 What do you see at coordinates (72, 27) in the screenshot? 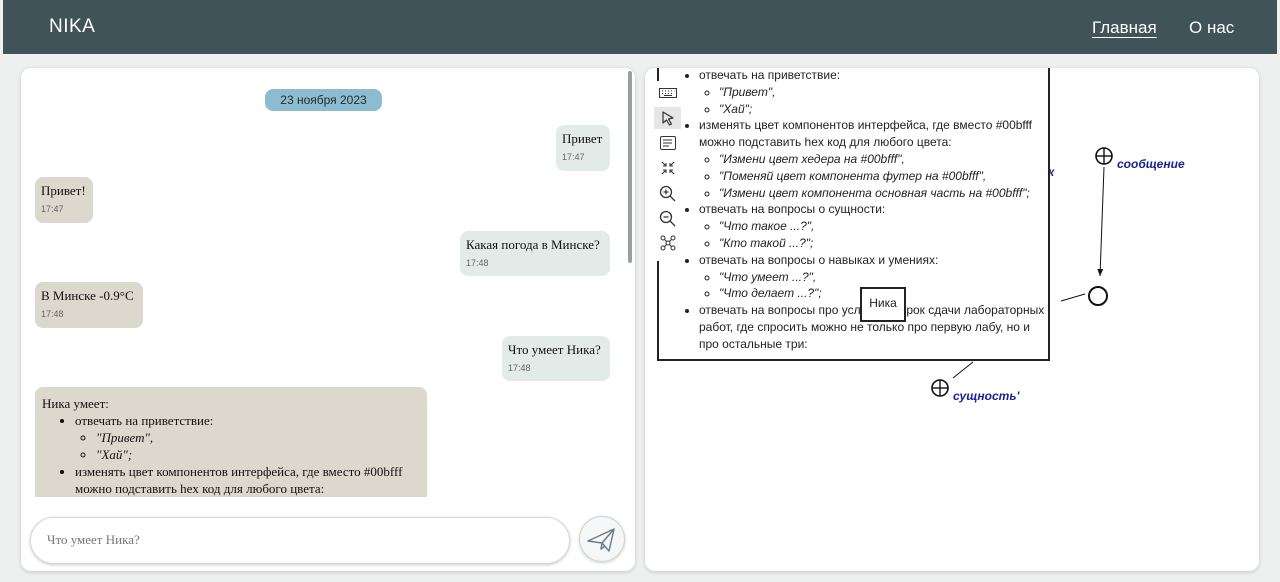
I see `brand-logo: NIKA` at bounding box center [72, 27].